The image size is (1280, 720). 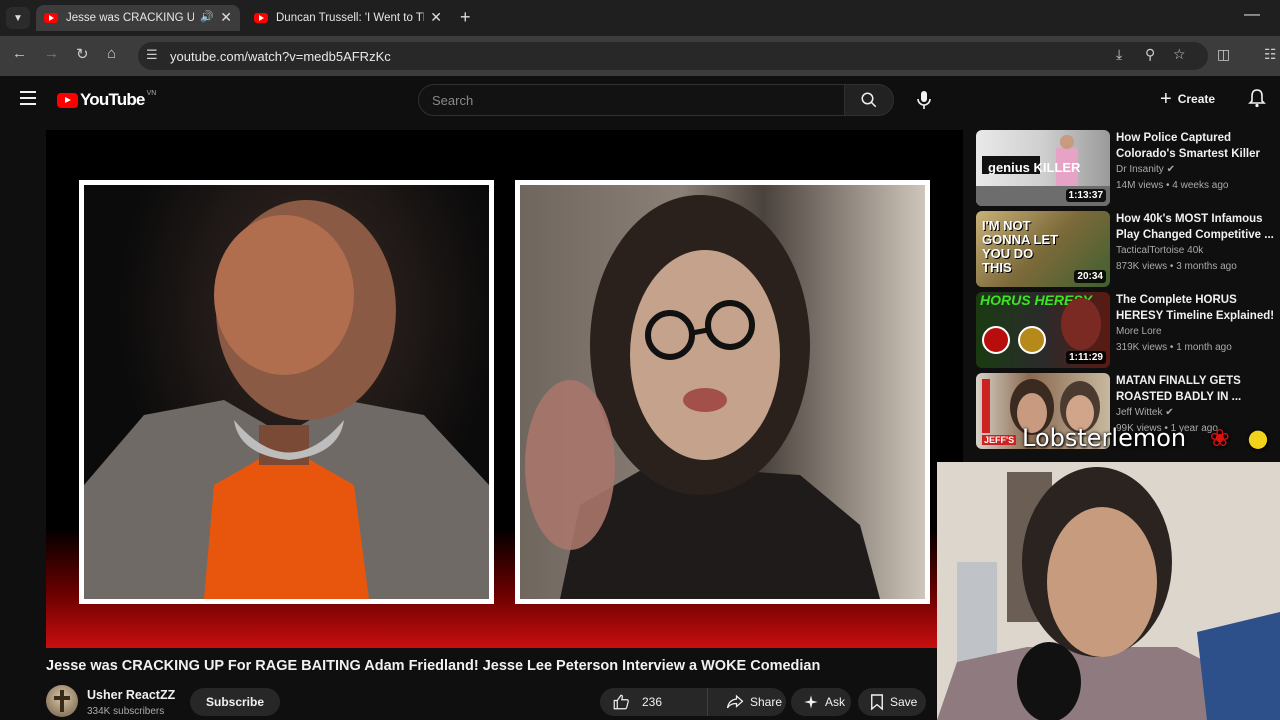 What do you see at coordinates (1043, 330) in the screenshot?
I see `video-thumbnail: HORUS HERESY 1:11:29` at bounding box center [1043, 330].